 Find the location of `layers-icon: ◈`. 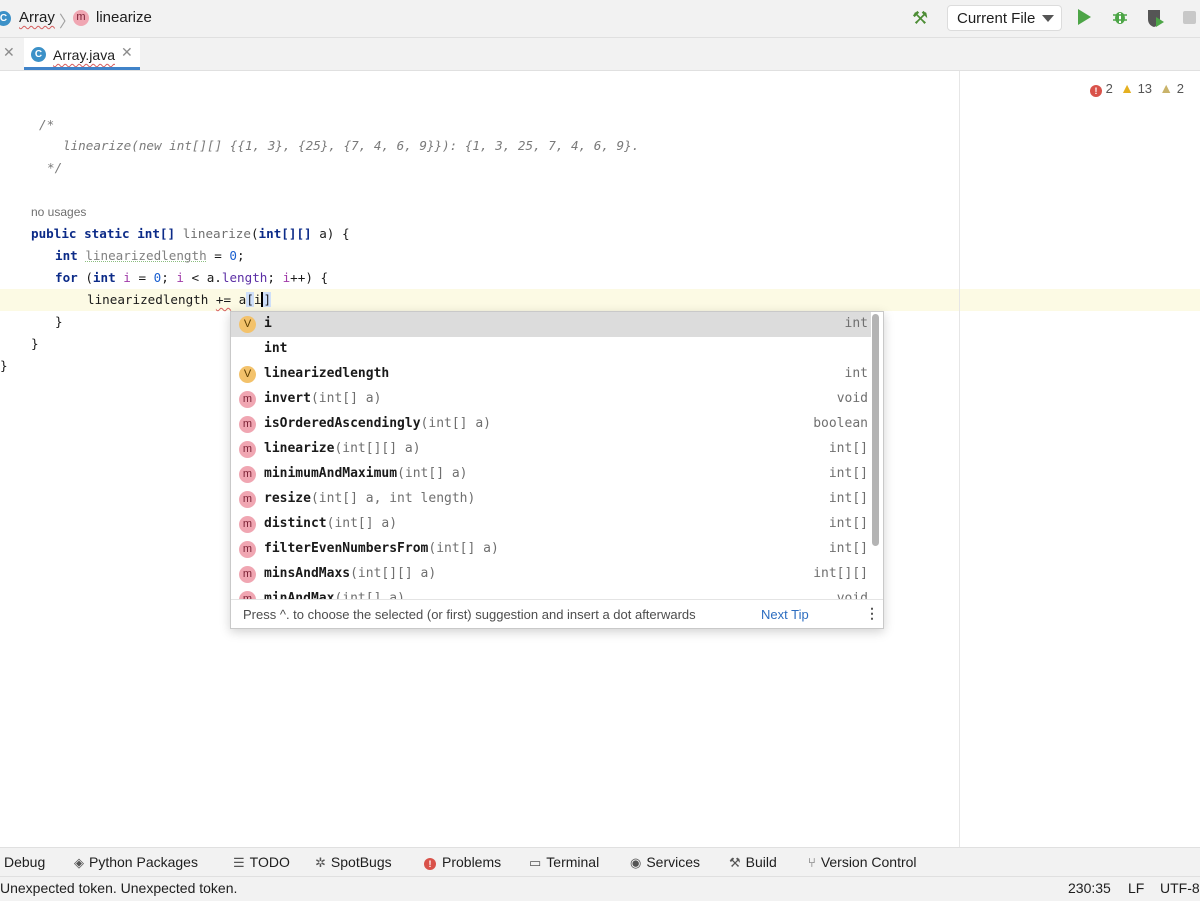

layers-icon: ◈ is located at coordinates (79, 862).